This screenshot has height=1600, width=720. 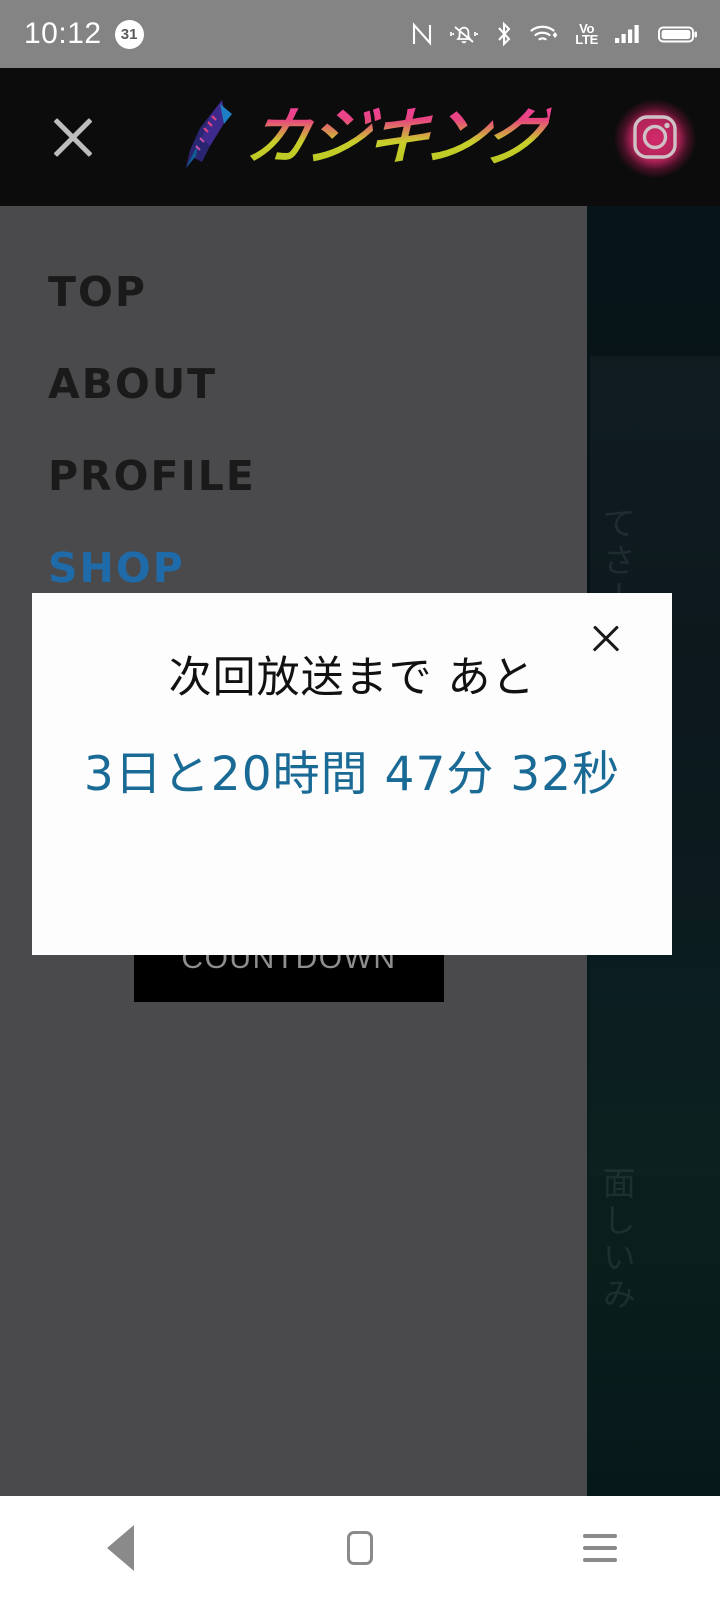 What do you see at coordinates (317, 292) in the screenshot?
I see `menu-item-top: TOP` at bounding box center [317, 292].